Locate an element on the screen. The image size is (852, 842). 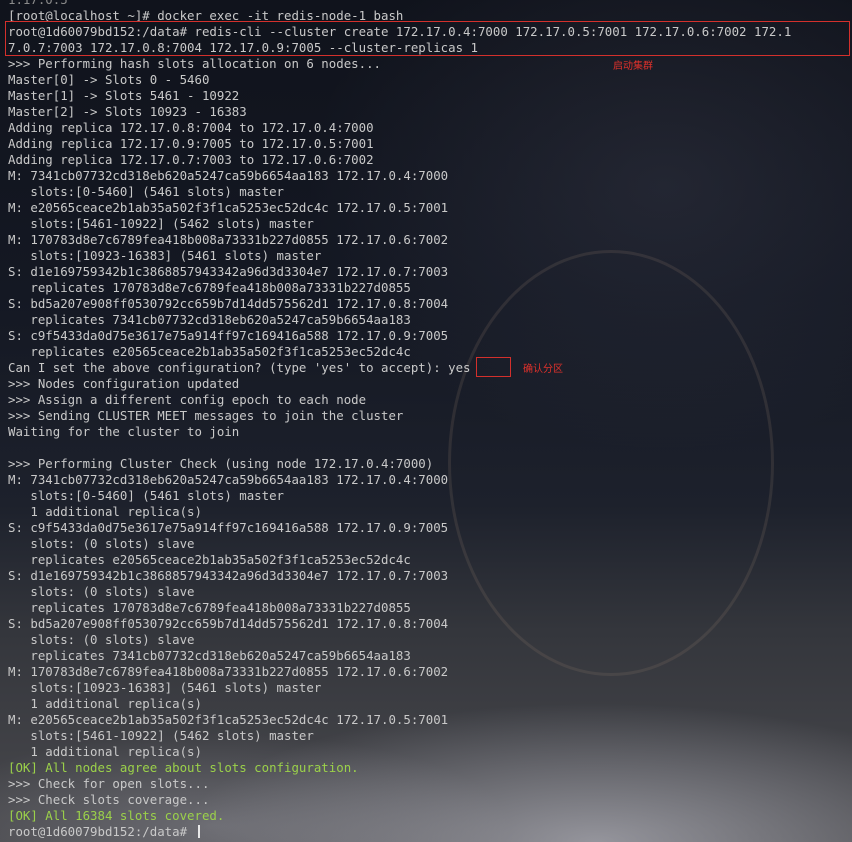
terminal-prompt-line: root@1d60079bd152:/data# is located at coordinates (426, 832).